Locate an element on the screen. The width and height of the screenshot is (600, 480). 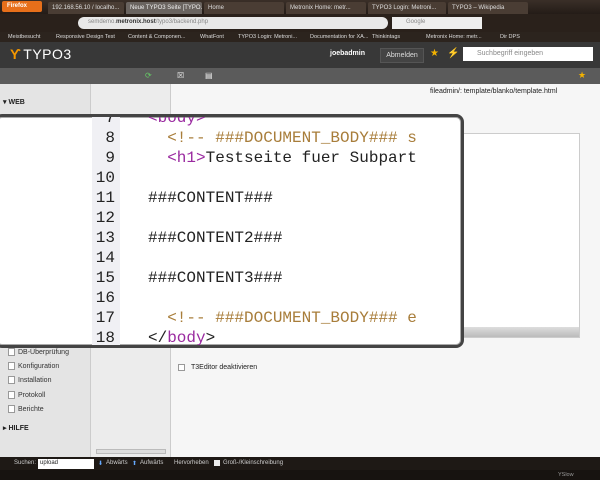
install-icon is located at coordinates (11, 380).